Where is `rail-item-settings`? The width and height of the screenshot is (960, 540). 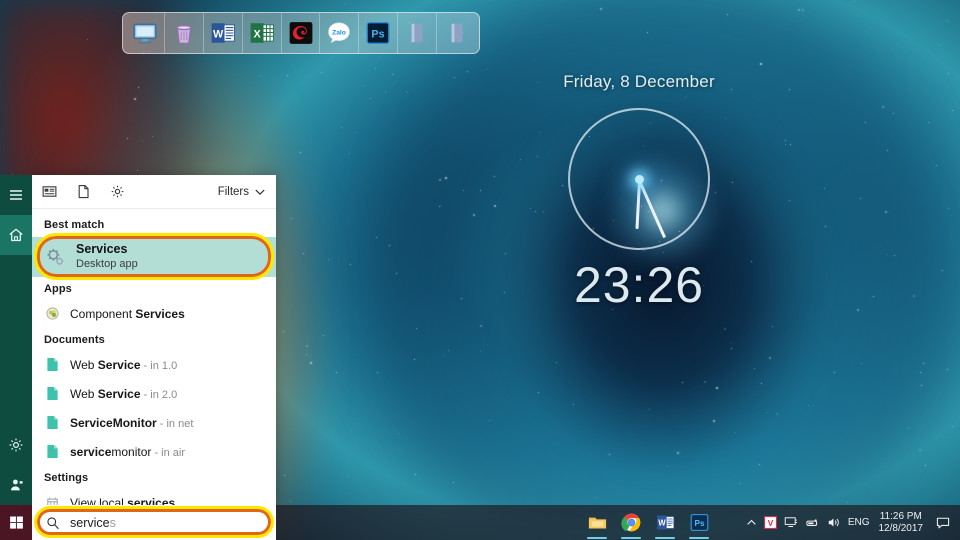 rail-item-settings is located at coordinates (16, 445).